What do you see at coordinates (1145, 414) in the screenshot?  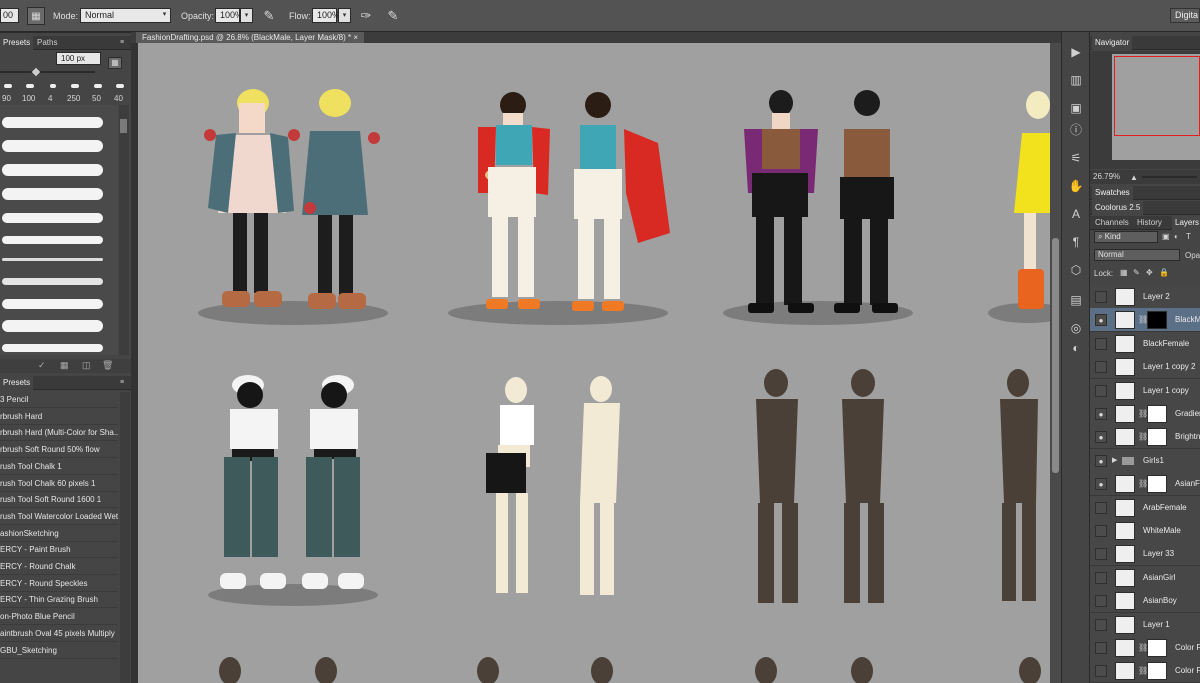 I see `layer-row: ●⛓Gradien` at bounding box center [1145, 414].